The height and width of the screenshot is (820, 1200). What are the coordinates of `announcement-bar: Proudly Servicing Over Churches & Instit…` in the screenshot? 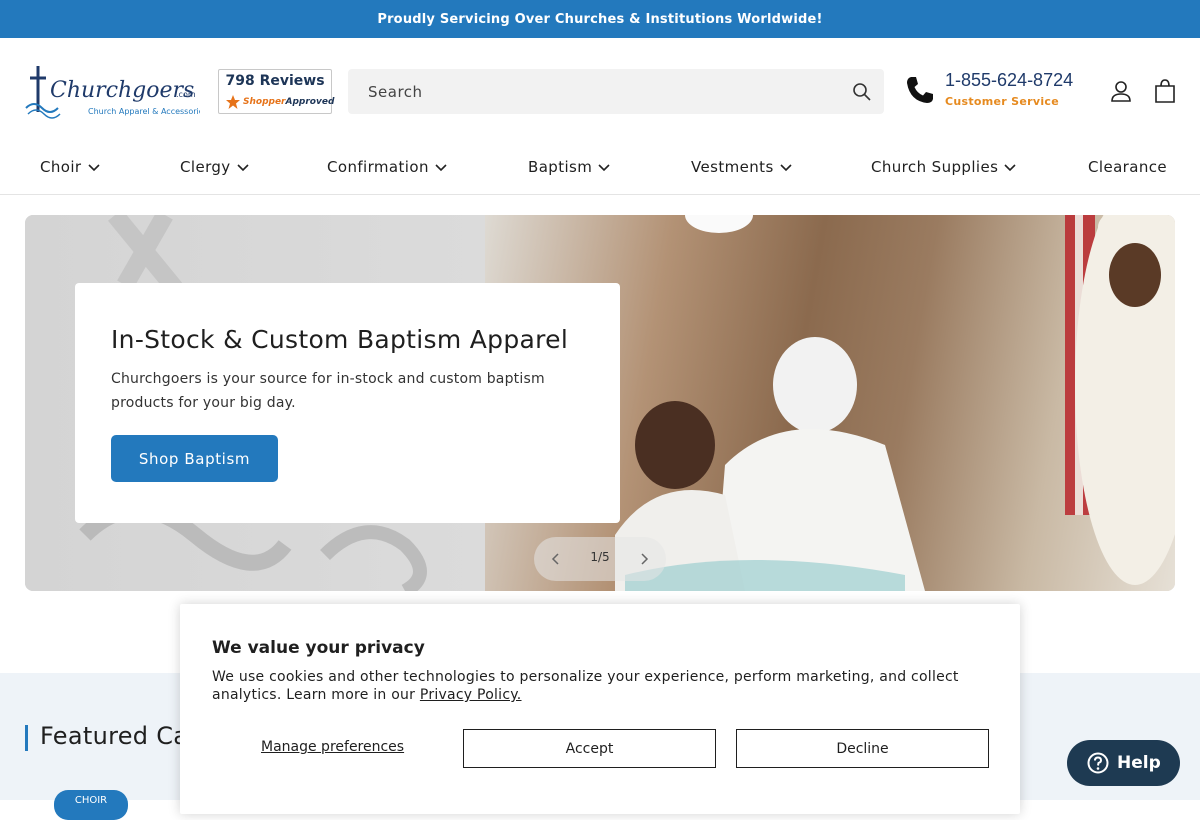 It's located at (600, 19).